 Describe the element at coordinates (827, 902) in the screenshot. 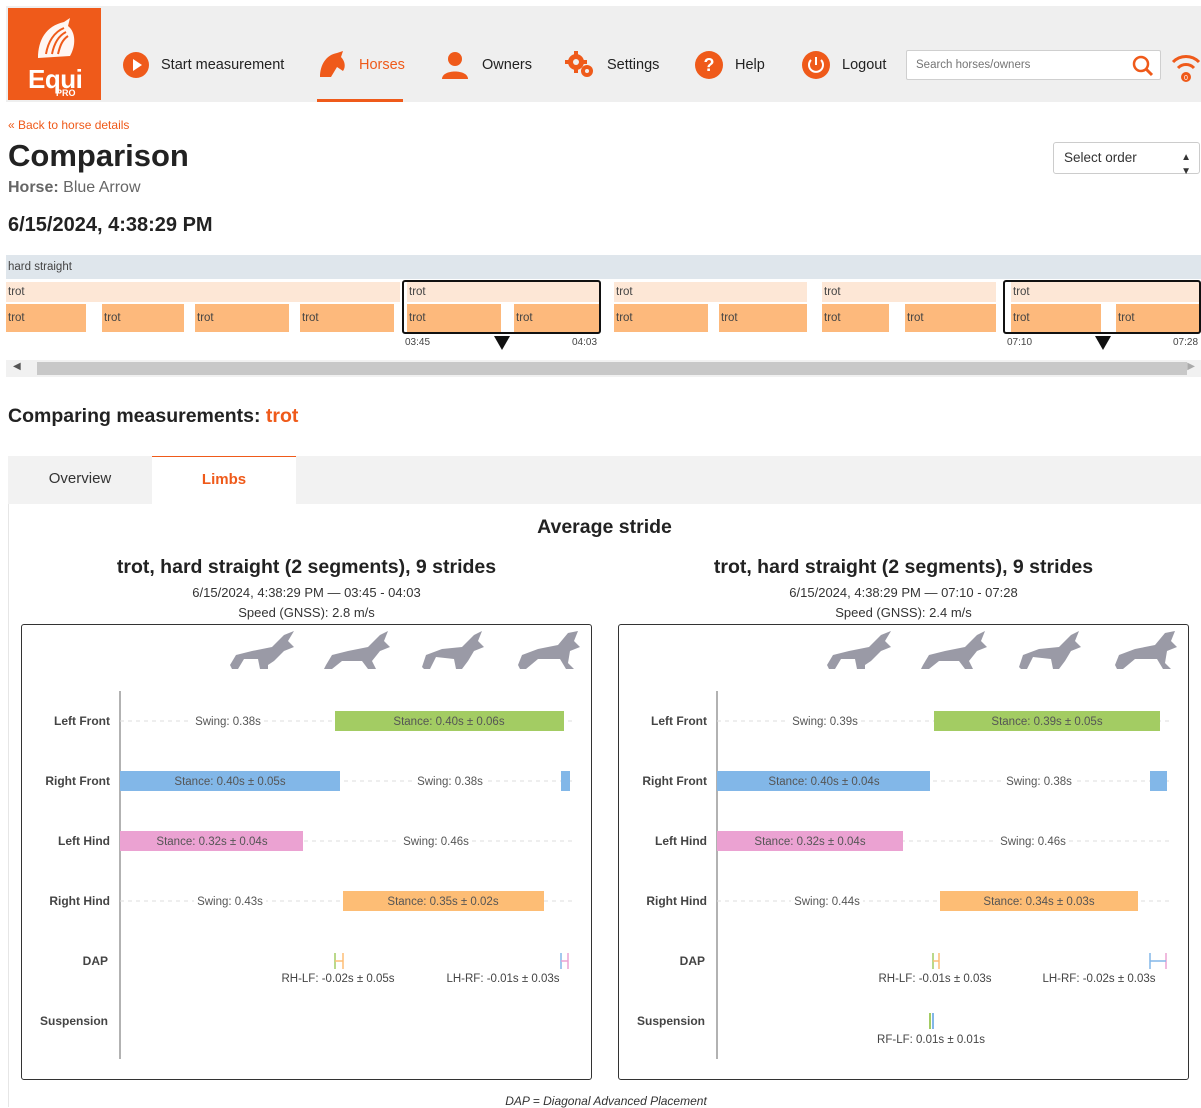

I see `right-hind-swing: Swing: 0.44s` at that location.